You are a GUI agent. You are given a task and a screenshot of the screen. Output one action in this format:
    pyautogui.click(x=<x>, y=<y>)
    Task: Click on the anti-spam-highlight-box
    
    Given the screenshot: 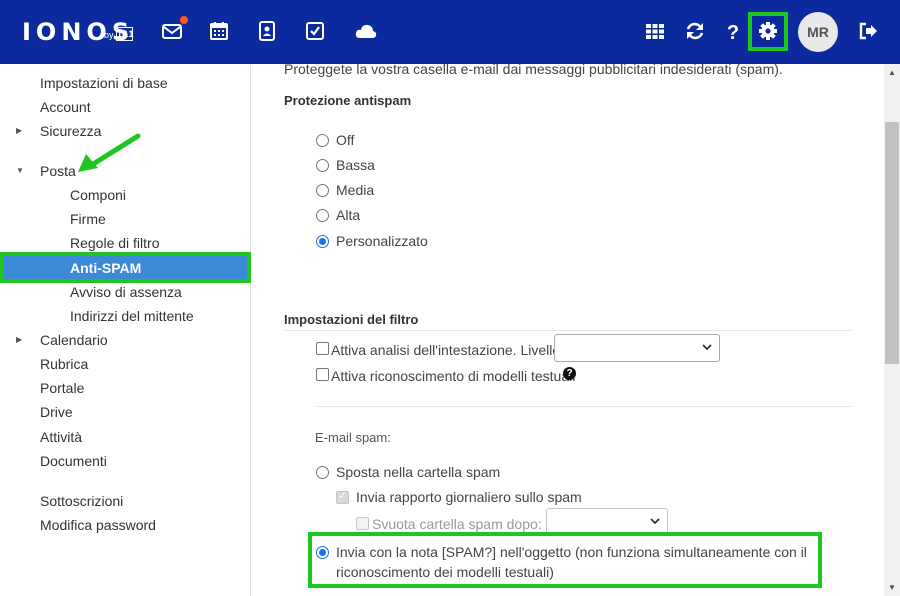 What is the action you would take?
    pyautogui.click(x=125, y=267)
    